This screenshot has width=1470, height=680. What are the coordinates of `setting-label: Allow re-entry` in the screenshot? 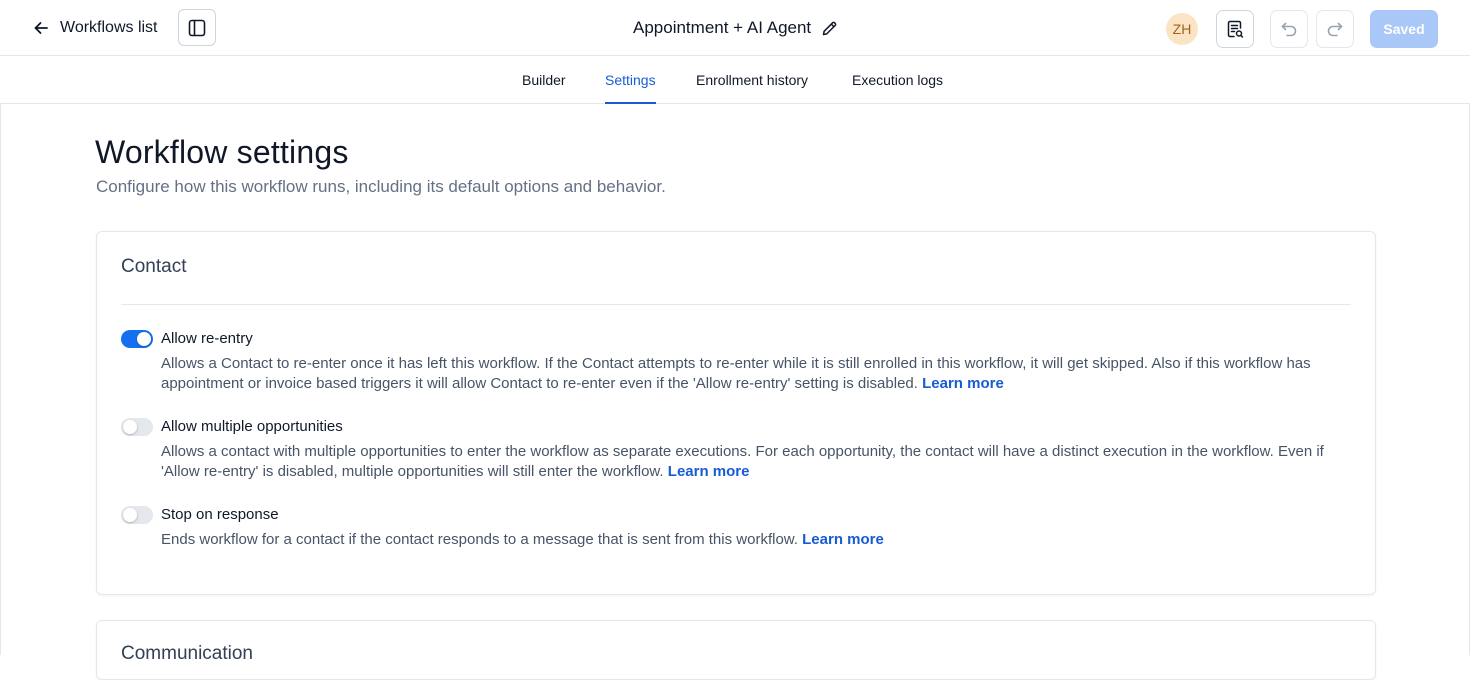 It's located at (207, 338).